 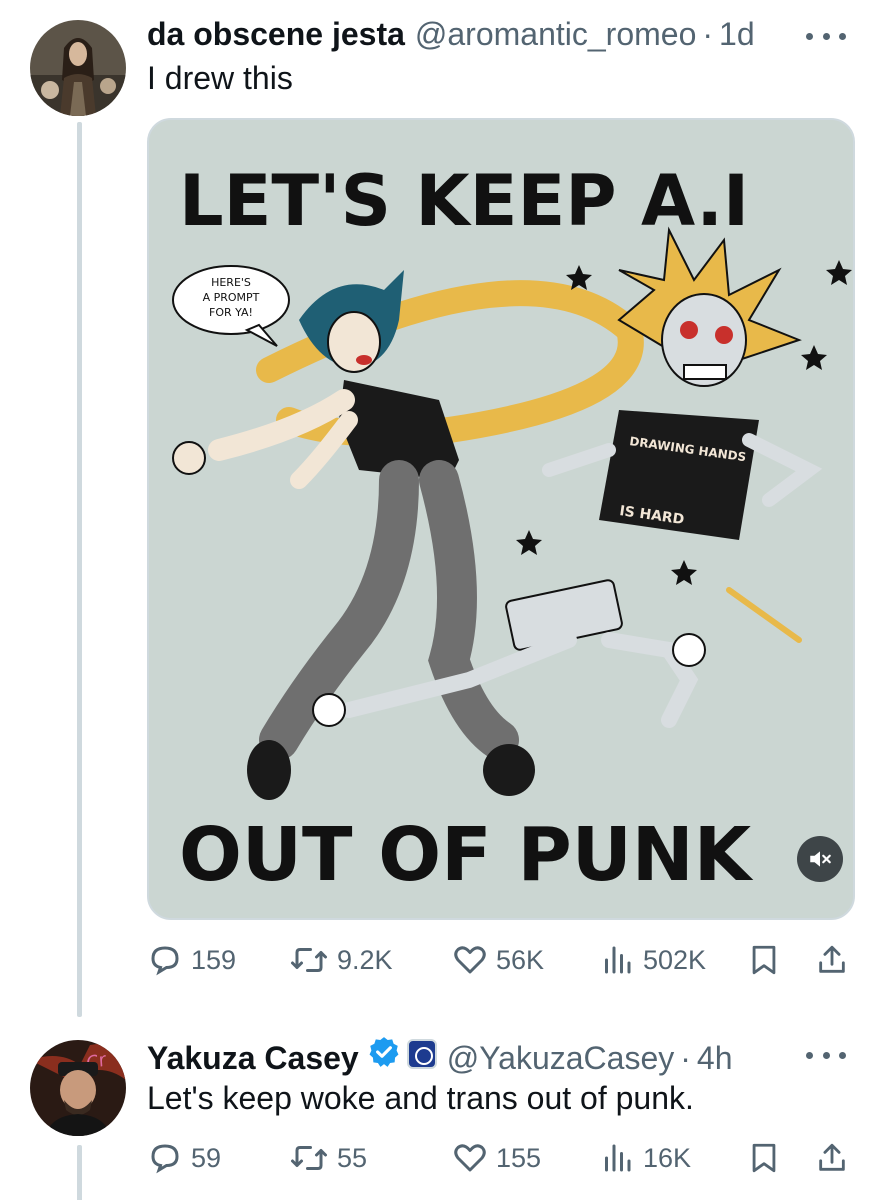 What do you see at coordinates (464, 201) in the screenshot?
I see `poster-title-top: LET'S KEEP A.I` at bounding box center [464, 201].